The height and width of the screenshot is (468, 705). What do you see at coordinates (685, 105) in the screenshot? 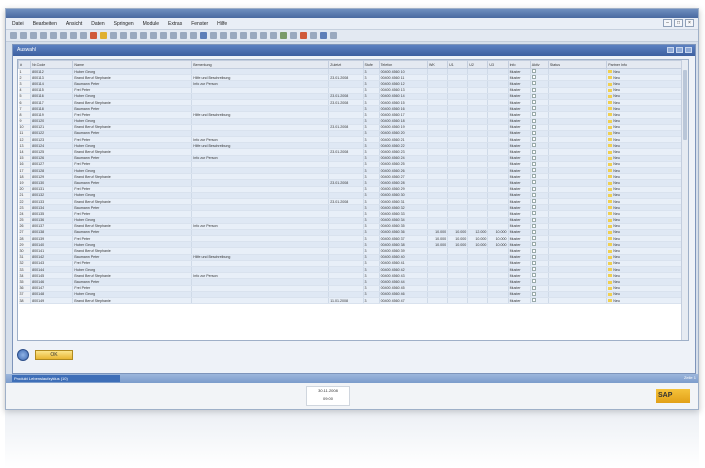
I see `scroll-thumb` at bounding box center [685, 105].